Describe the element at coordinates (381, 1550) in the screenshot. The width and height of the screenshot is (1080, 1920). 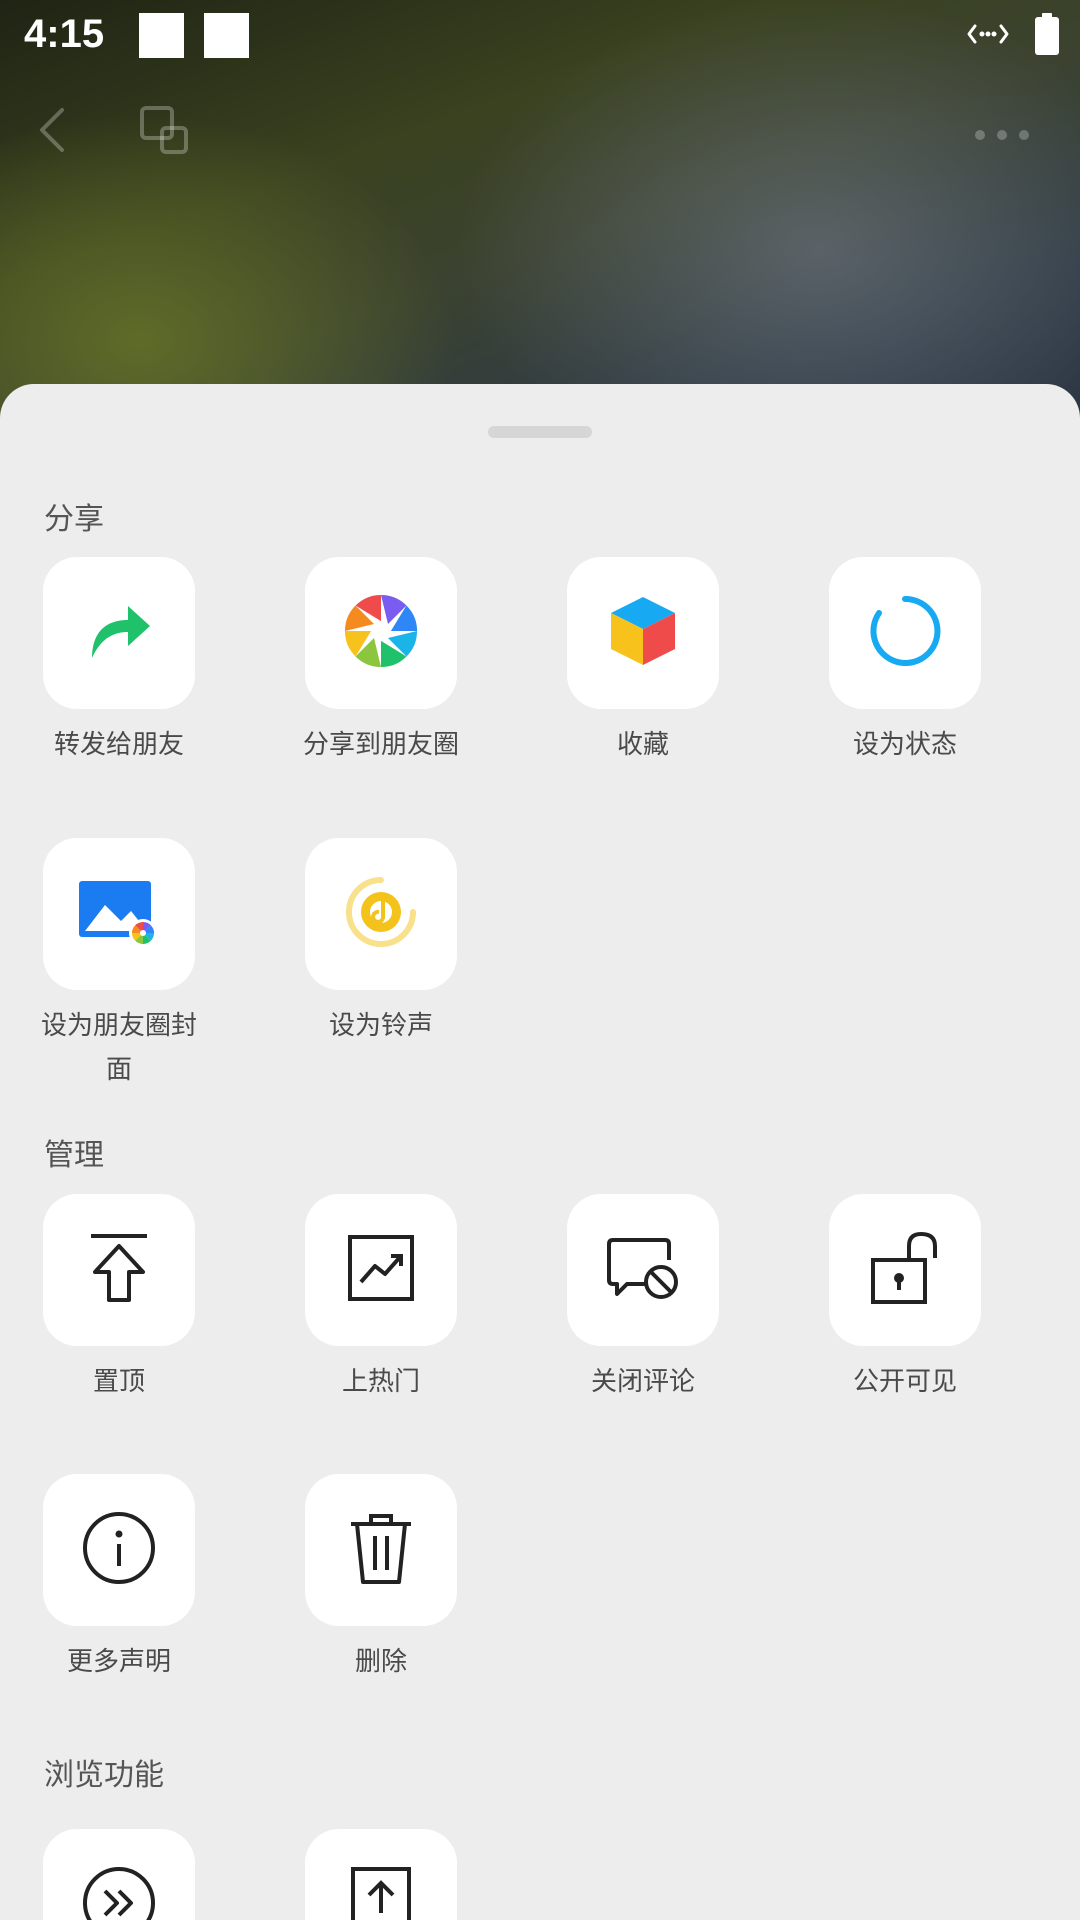
I see `trash-icon` at that location.